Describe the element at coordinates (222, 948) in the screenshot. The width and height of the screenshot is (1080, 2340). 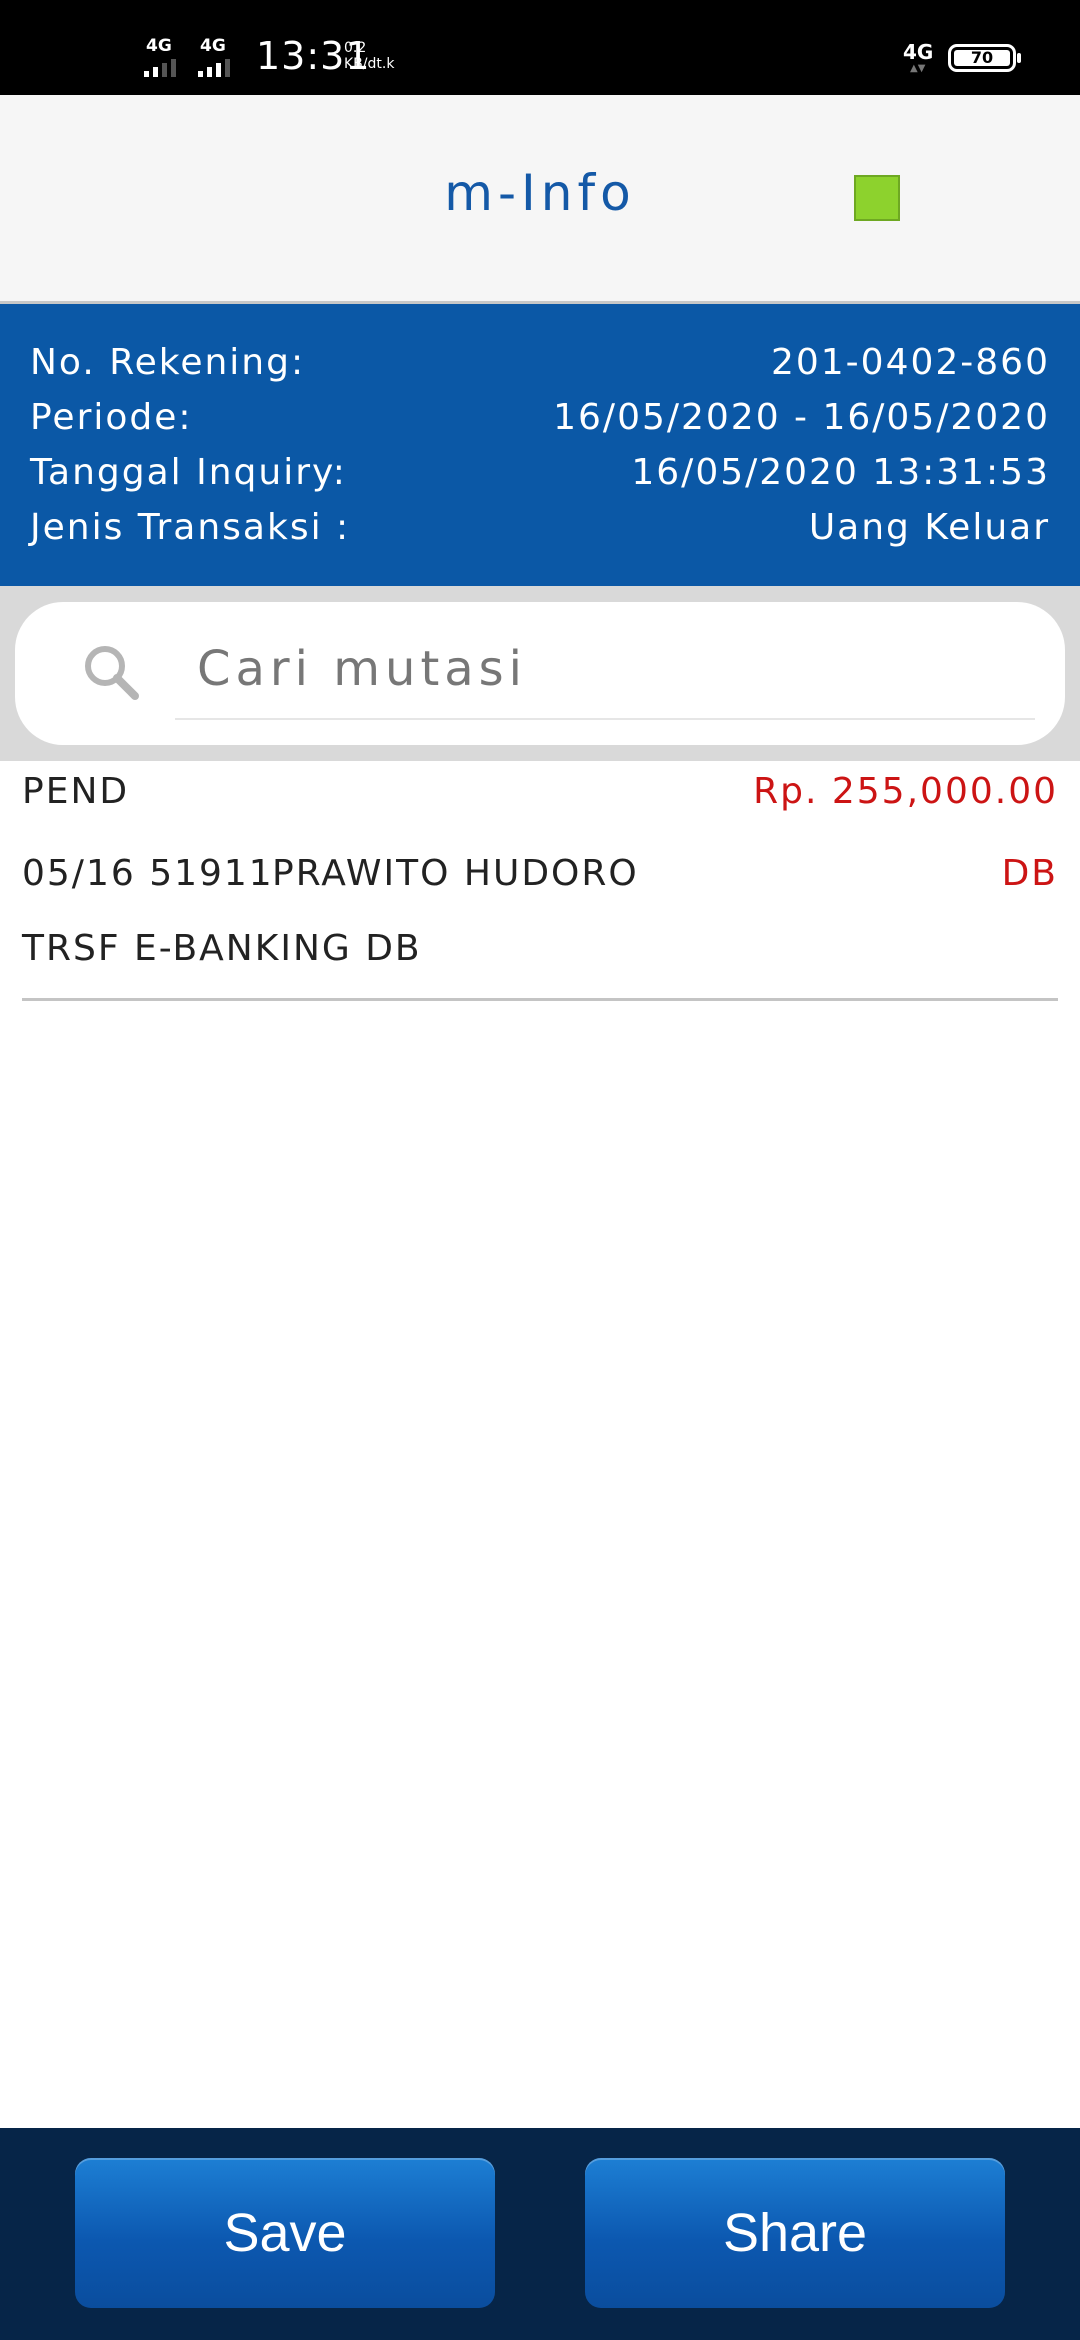
I see `transaction-description: TRSF E-BANKING DB` at that location.